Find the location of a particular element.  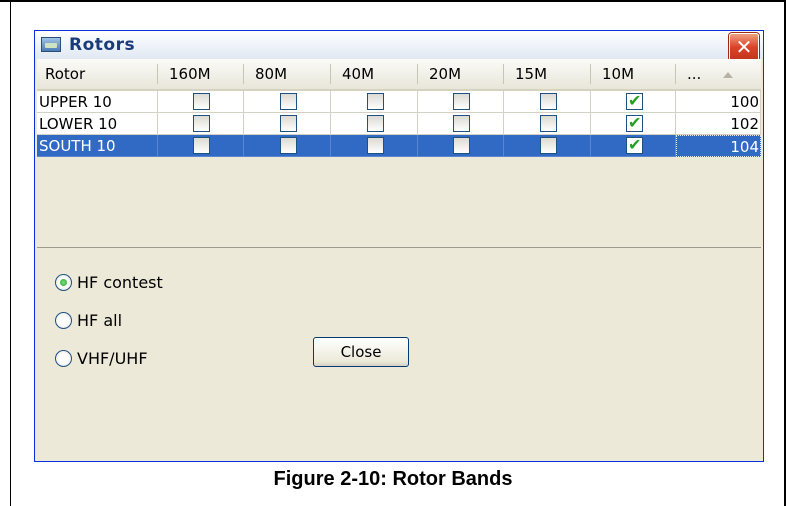

close-icon: ✕ is located at coordinates (744, 47).